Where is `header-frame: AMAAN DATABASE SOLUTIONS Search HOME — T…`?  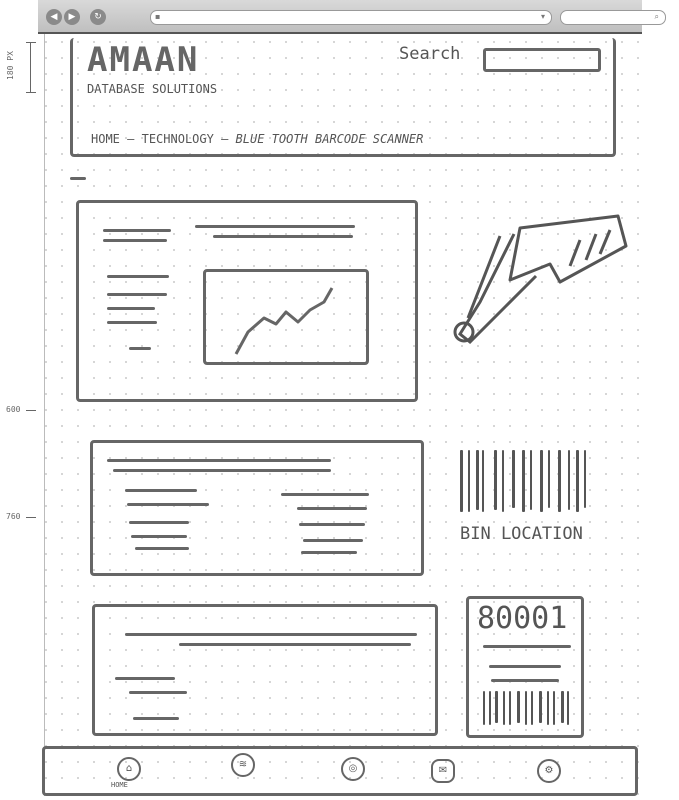
header-frame: AMAAN DATABASE SOLUTIONS Search HOME — T… is located at coordinates (343, 97).